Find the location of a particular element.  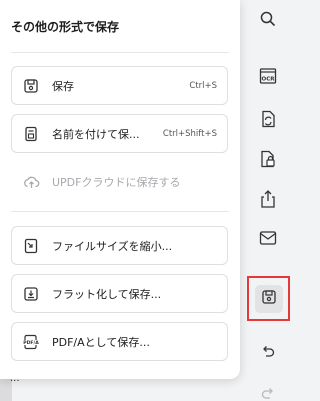

save-as-icon is located at coordinates (31, 134).